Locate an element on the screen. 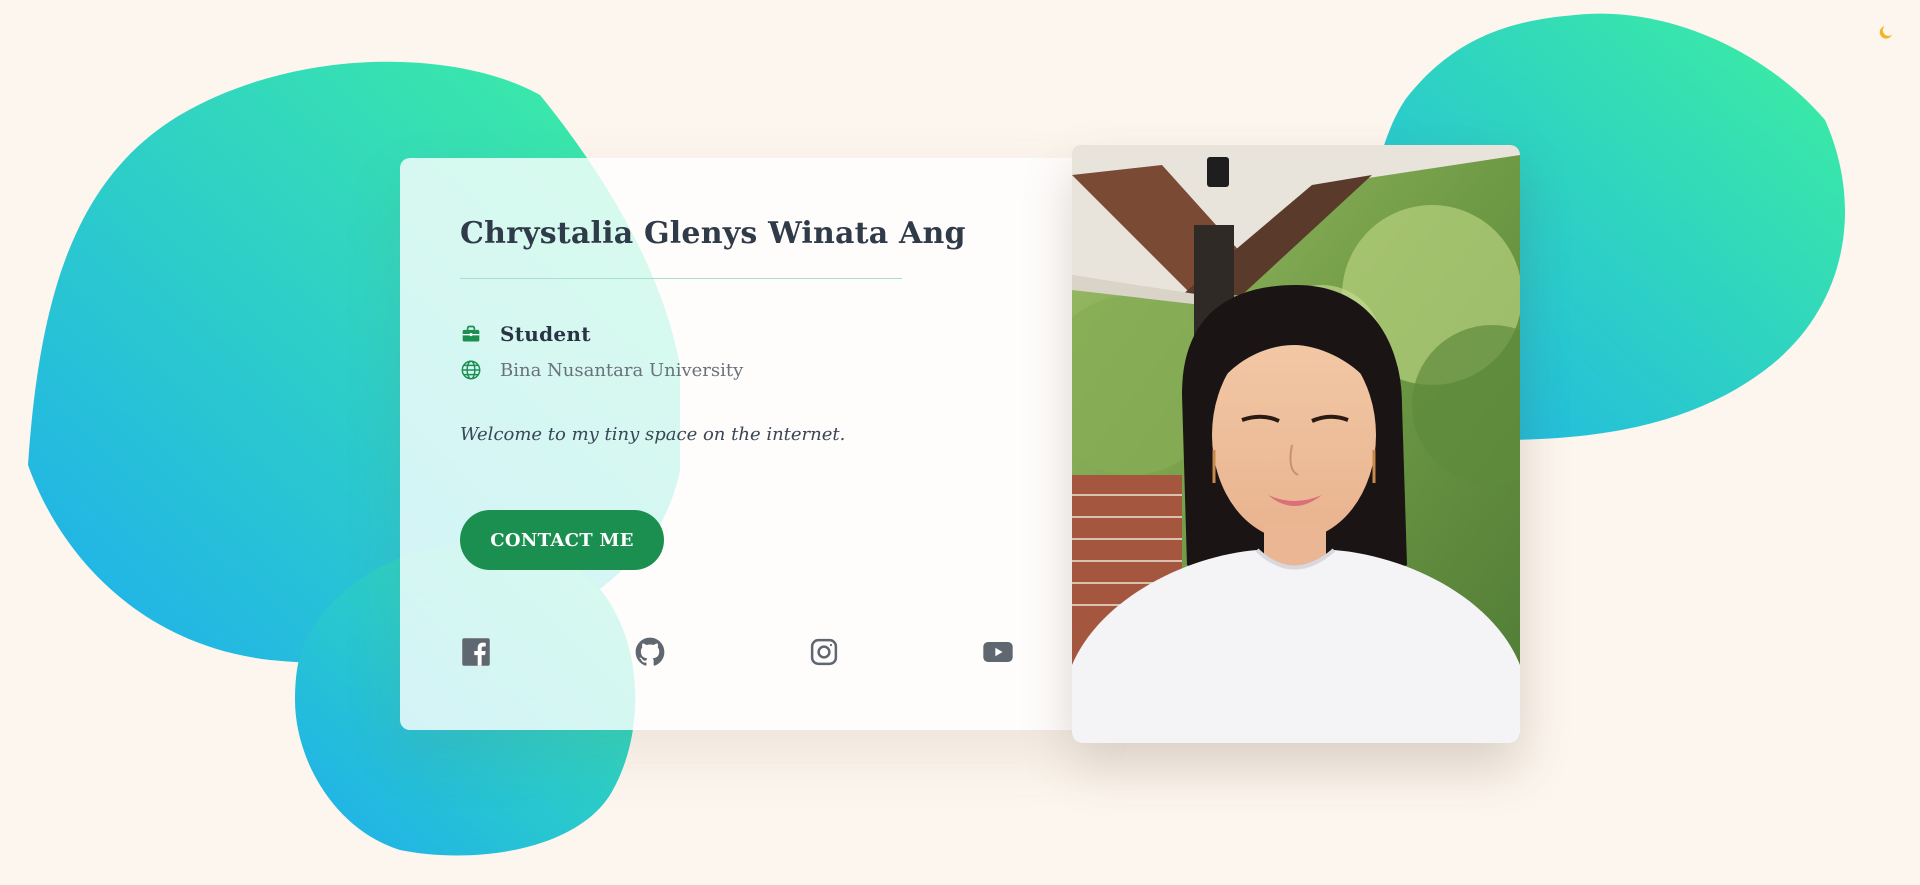  github-link is located at coordinates (650, 654).